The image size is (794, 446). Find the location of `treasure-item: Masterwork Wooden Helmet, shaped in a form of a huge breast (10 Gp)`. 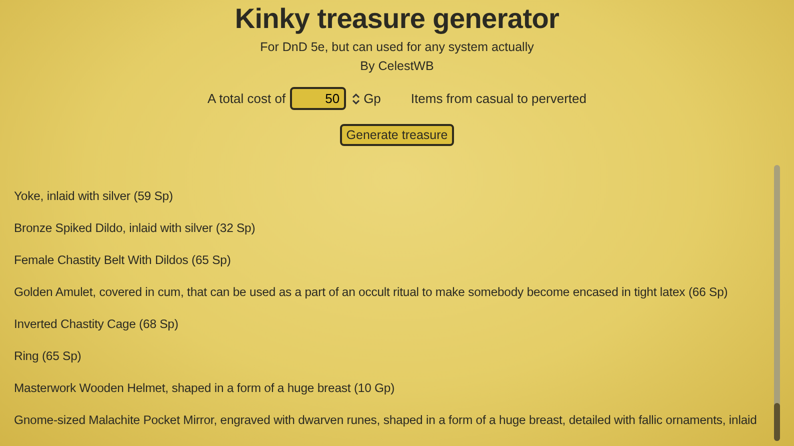

treasure-item: Masterwork Wooden Helmet, shaped in a form of a huge breast (10 Gp) is located at coordinates (205, 388).